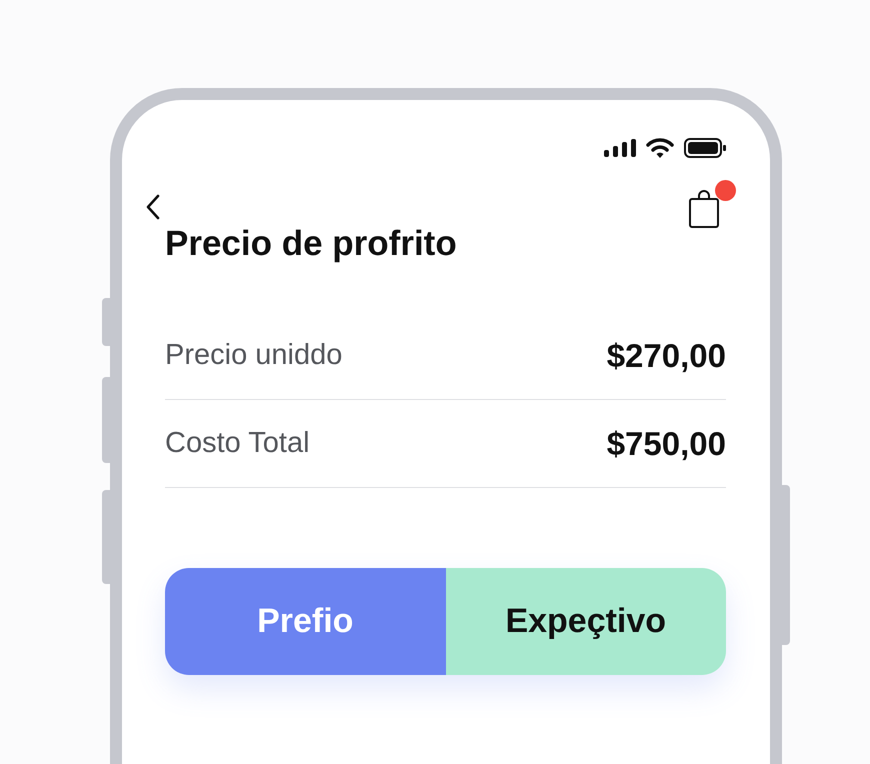 The width and height of the screenshot is (870, 764). I want to click on price-value: $750,00, so click(666, 443).